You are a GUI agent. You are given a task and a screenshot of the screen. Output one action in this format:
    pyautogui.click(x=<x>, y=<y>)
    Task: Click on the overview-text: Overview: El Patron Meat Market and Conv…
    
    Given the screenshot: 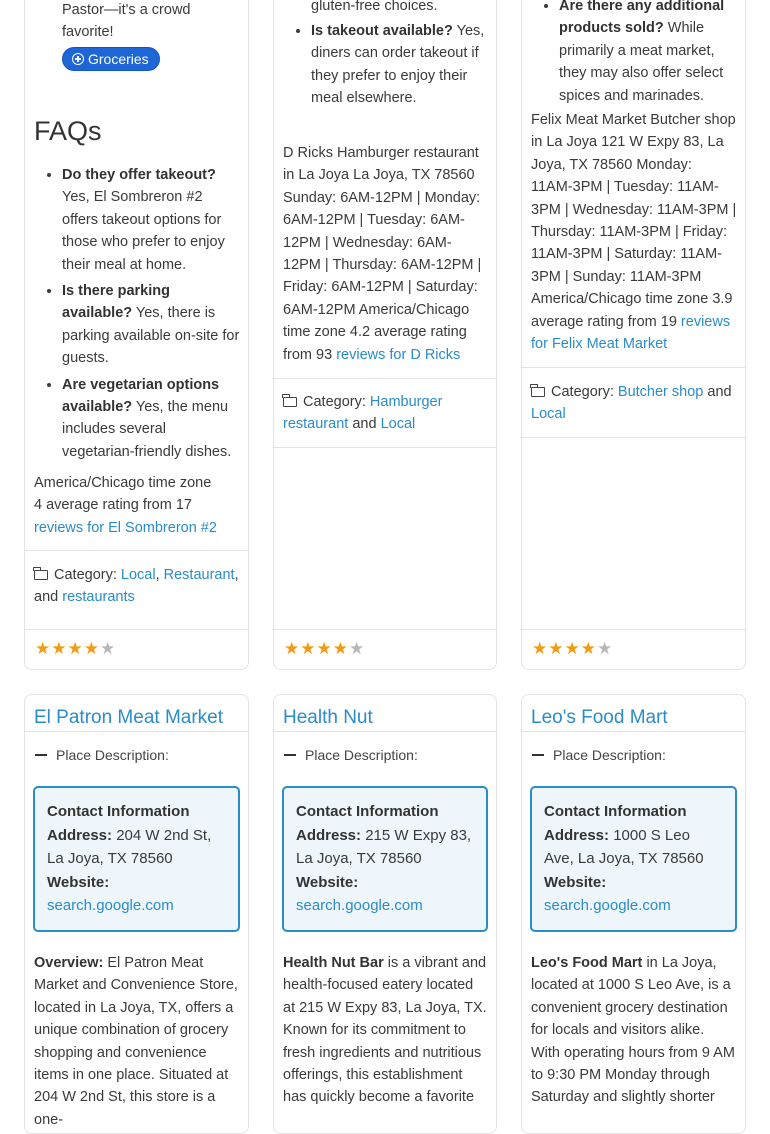 What is the action you would take?
    pyautogui.click(x=137, y=1041)
    